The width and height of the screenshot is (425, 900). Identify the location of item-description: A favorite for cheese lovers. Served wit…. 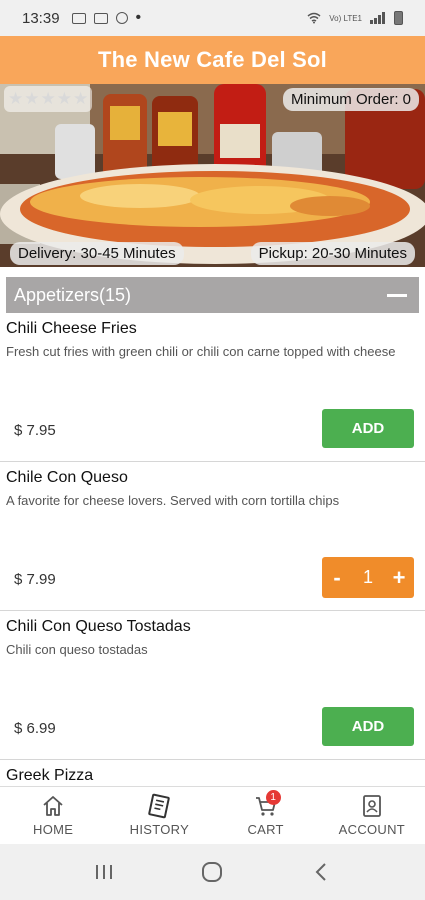
(173, 500).